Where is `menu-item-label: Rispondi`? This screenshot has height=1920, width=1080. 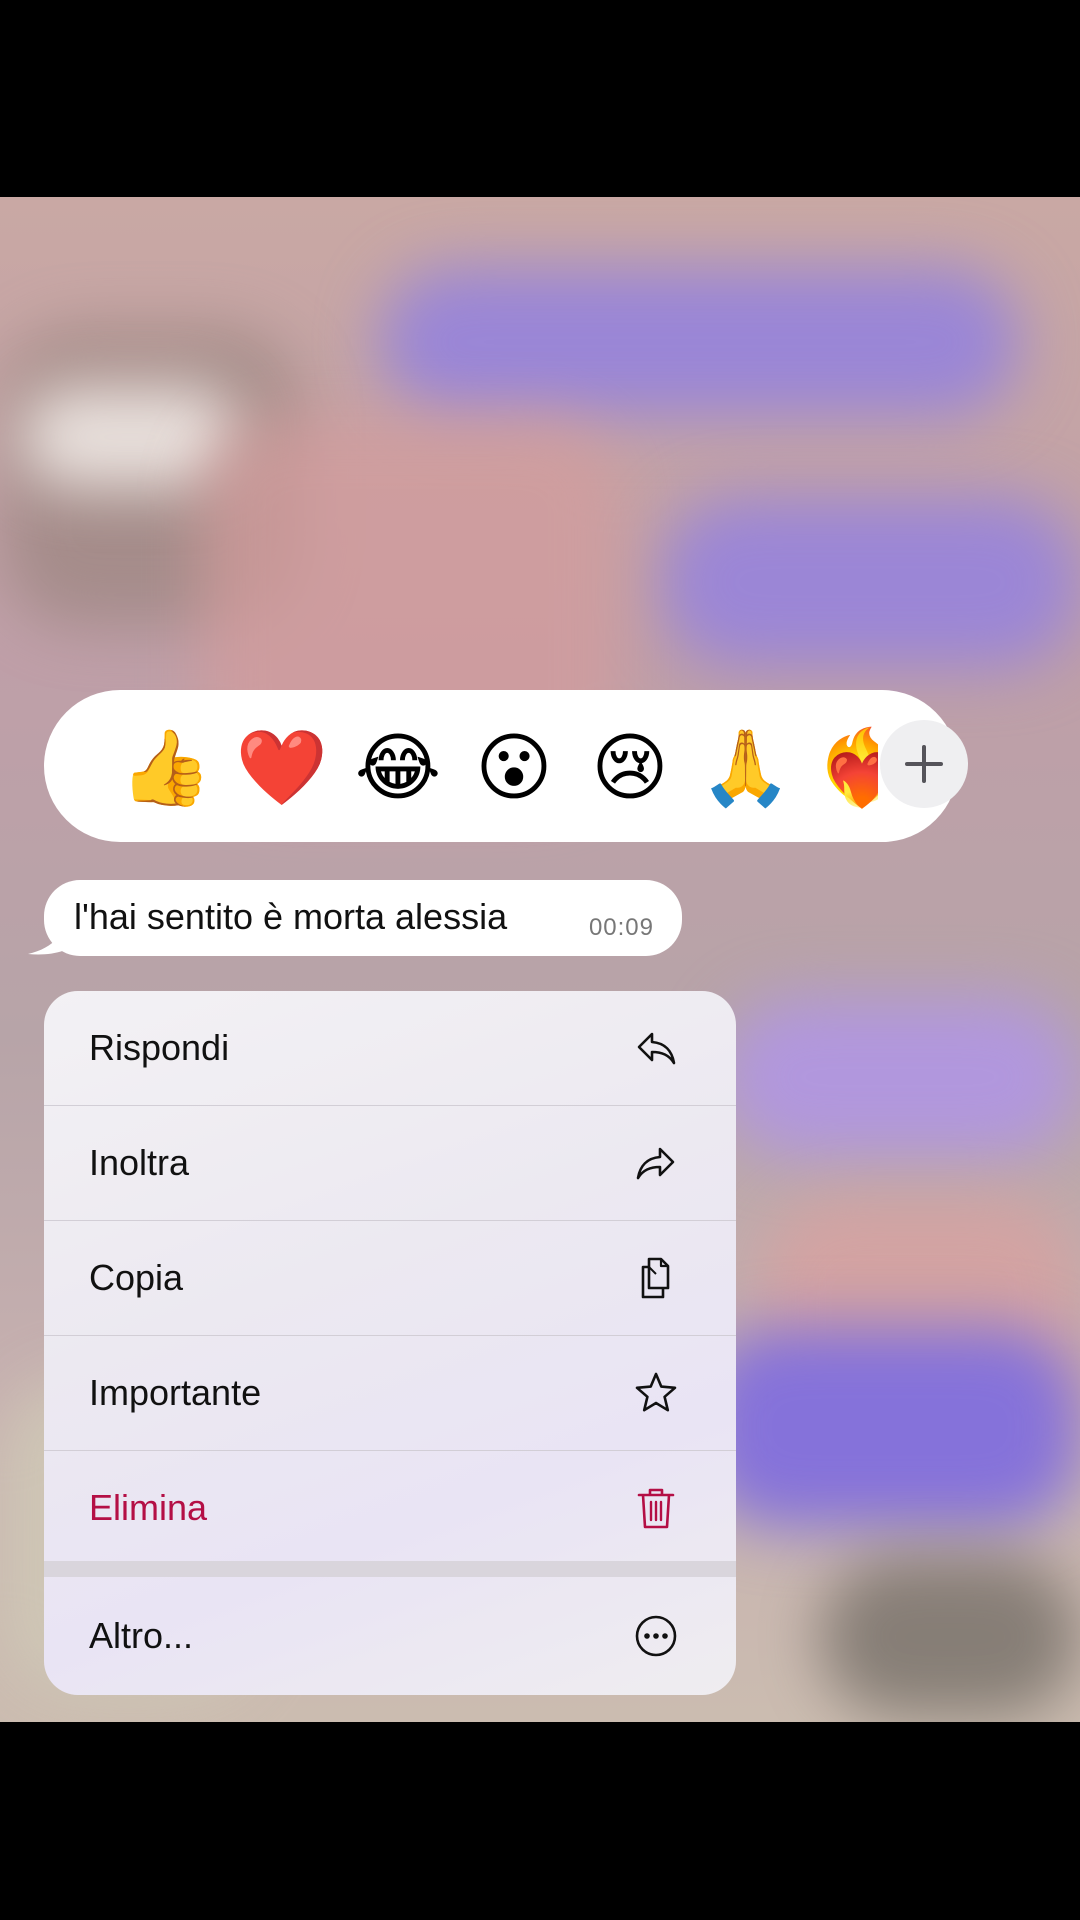 menu-item-label: Rispondi is located at coordinates (159, 1047).